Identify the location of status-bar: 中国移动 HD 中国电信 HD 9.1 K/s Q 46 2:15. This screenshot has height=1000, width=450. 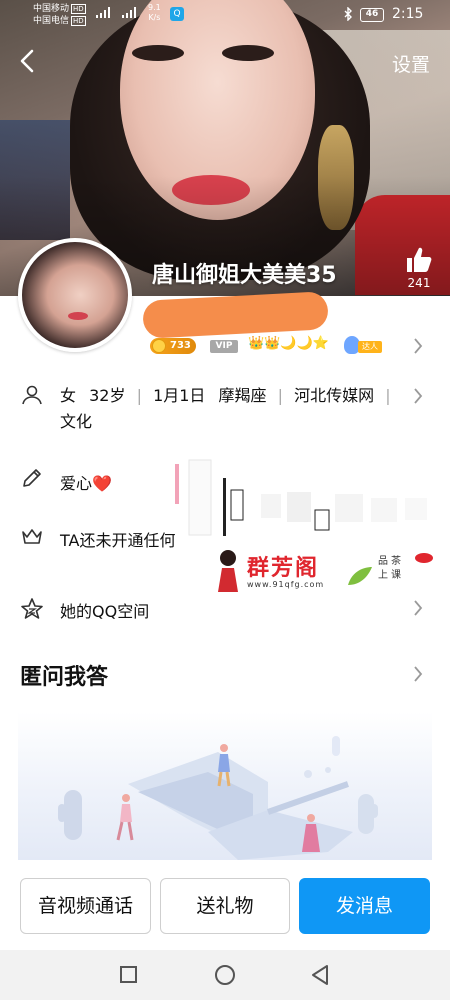
(225, 16).